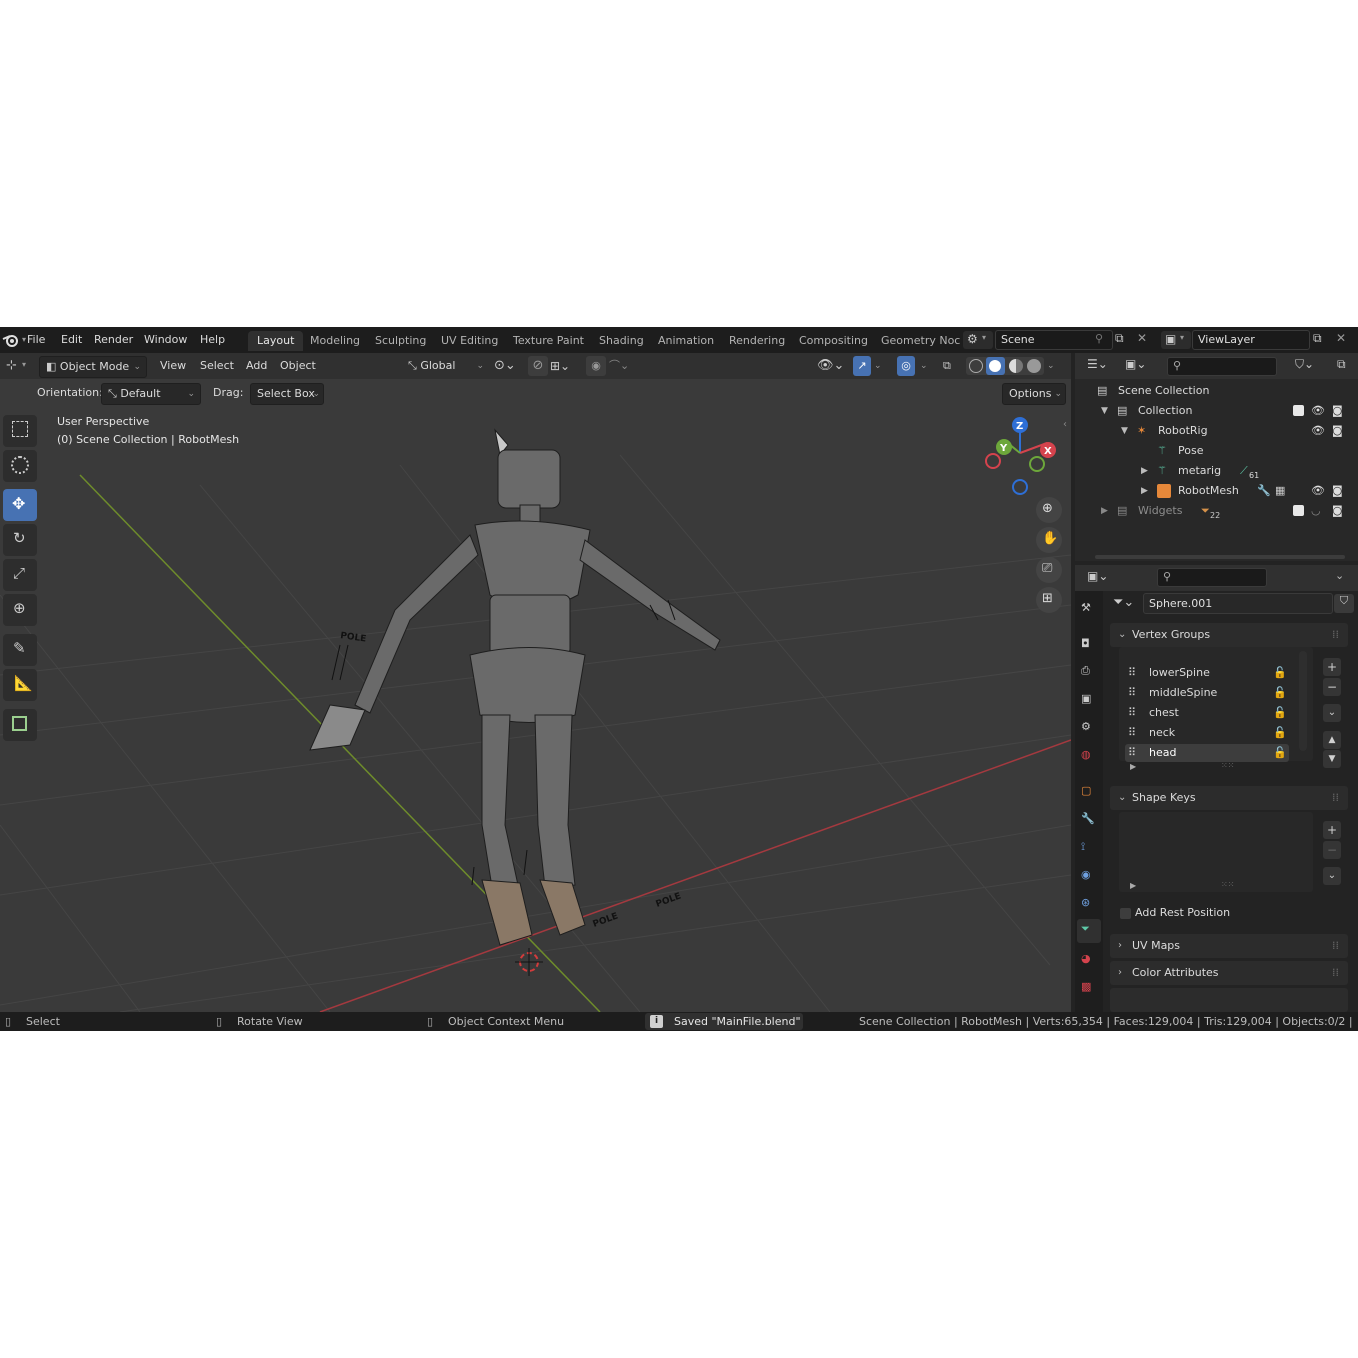 The image size is (1358, 1358). I want to click on new-view-layer-icon: ⧉, so click(1317, 338).